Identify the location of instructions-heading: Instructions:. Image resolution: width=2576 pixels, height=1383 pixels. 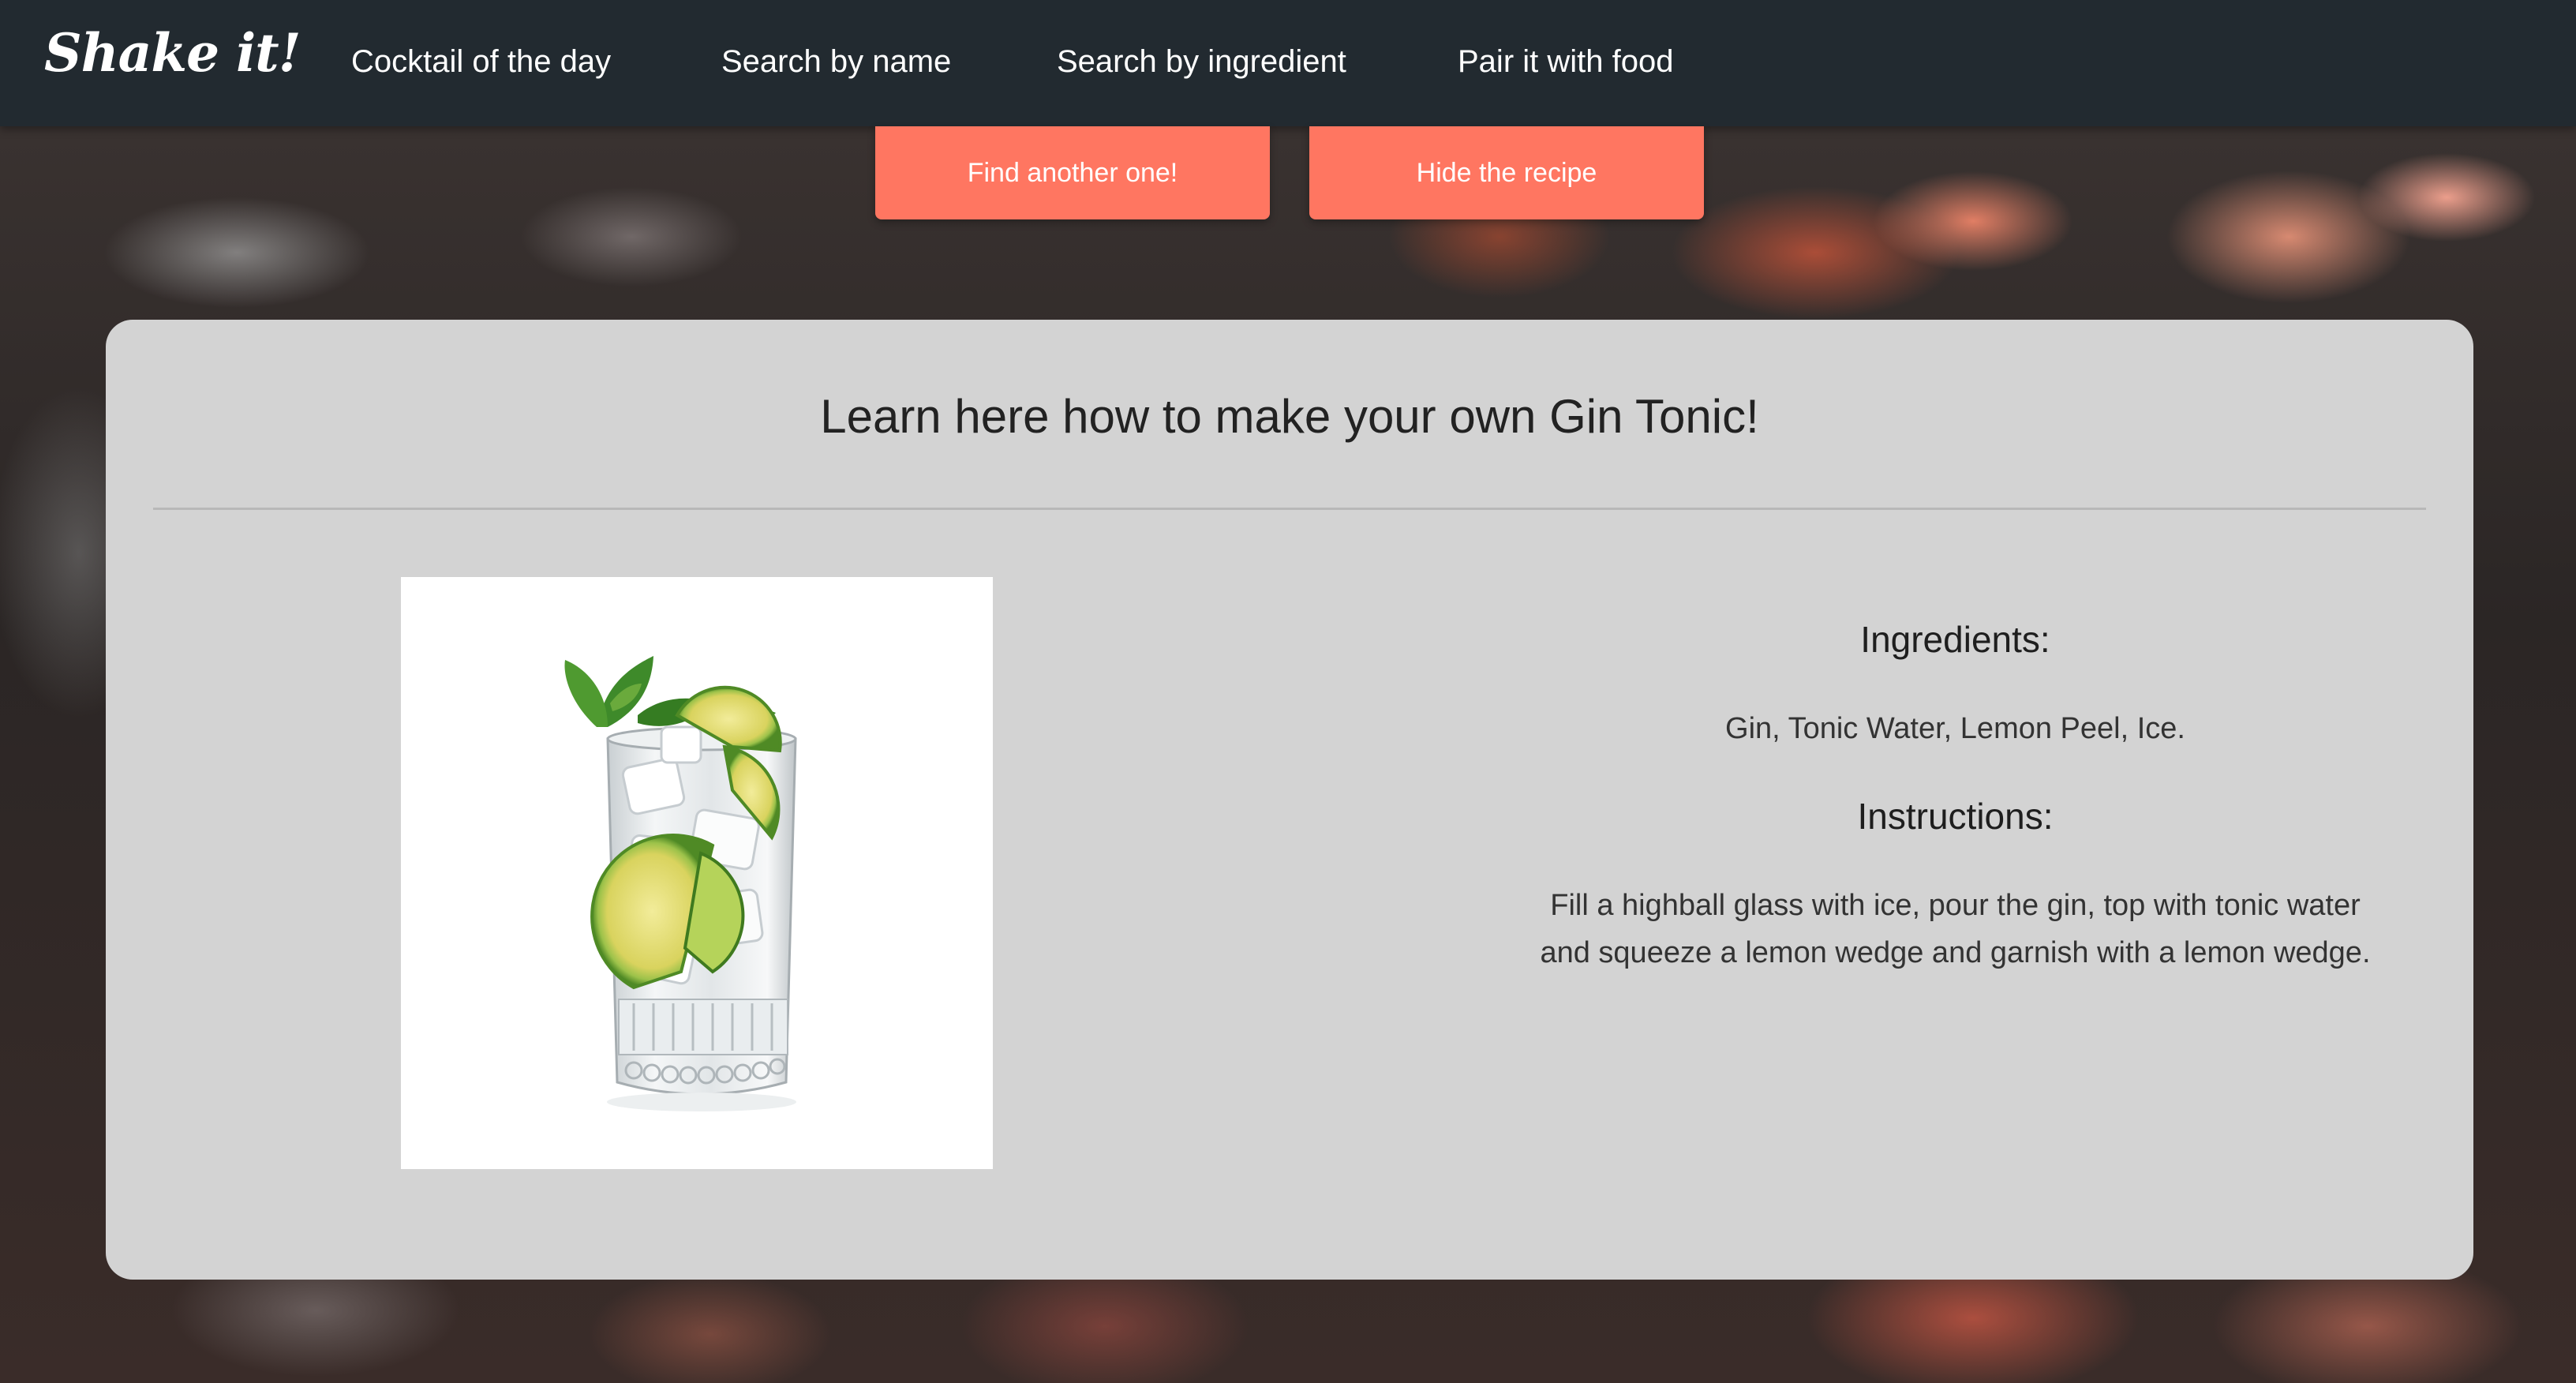
(1955, 816).